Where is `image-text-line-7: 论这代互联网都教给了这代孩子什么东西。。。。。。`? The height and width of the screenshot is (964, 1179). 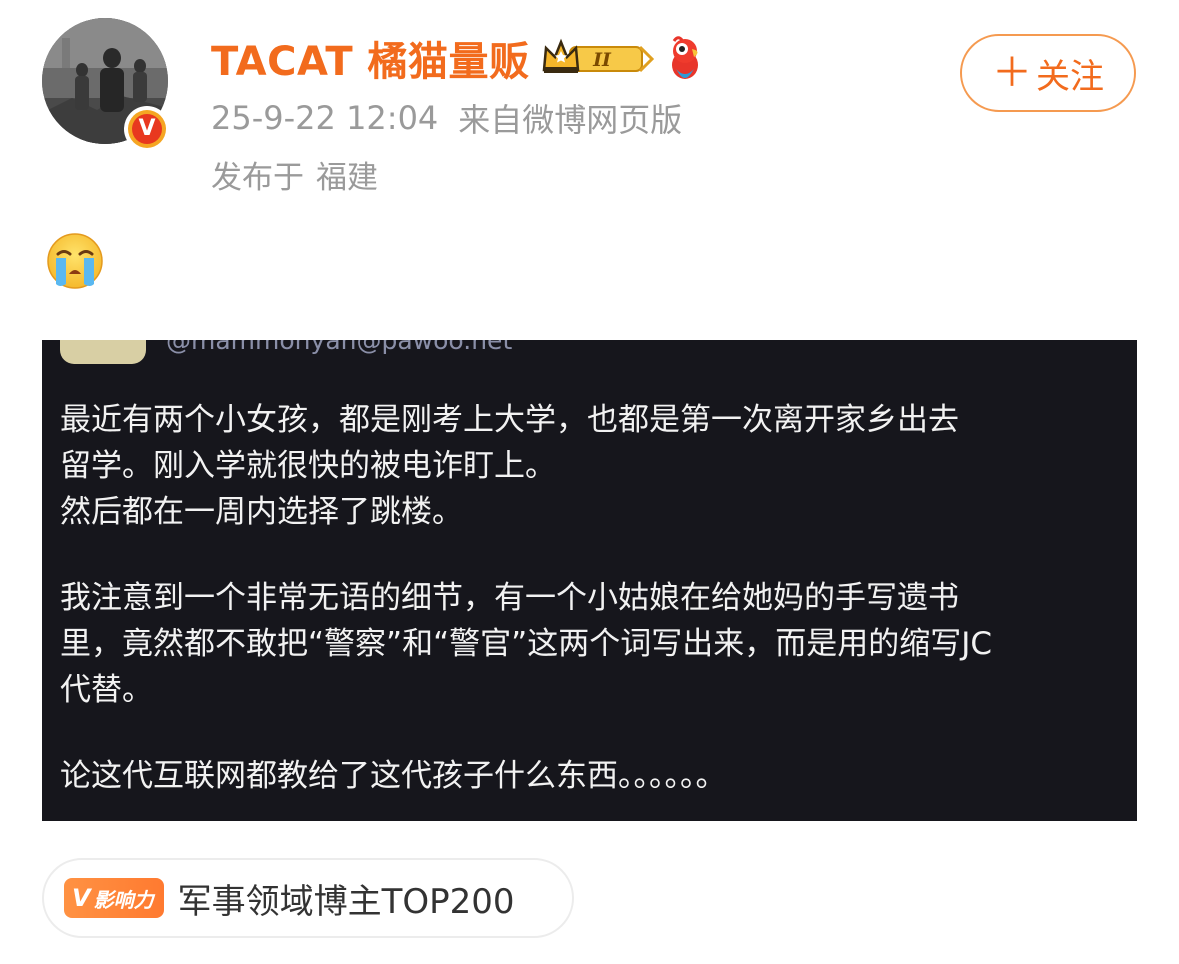
image-text-line-7: 论这代互联网都教给了这代孩子什么东西。。。。。。 is located at coordinates (393, 776).